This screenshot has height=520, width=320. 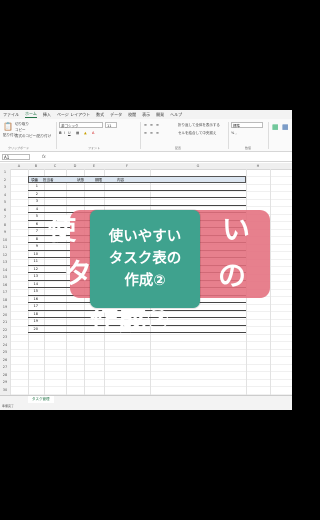 What do you see at coordinates (137, 187) in the screenshot?
I see `table-row: 1` at bounding box center [137, 187].